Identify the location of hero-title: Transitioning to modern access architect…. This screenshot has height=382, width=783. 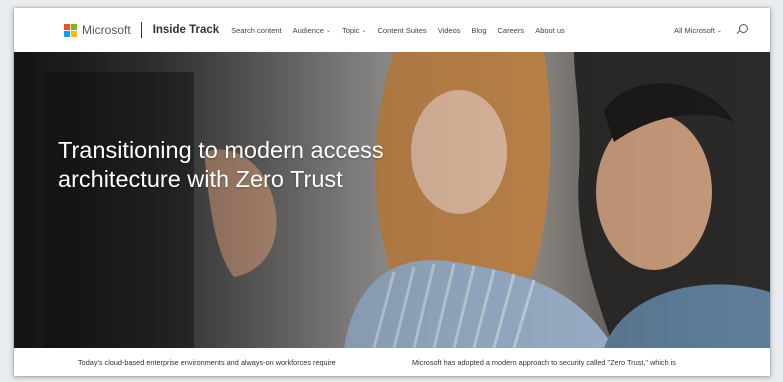
(221, 164).